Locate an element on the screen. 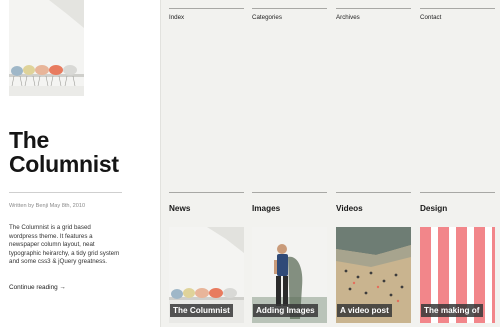  post-meta: Written by Benji May 8th, 2010 is located at coordinates (47, 206).